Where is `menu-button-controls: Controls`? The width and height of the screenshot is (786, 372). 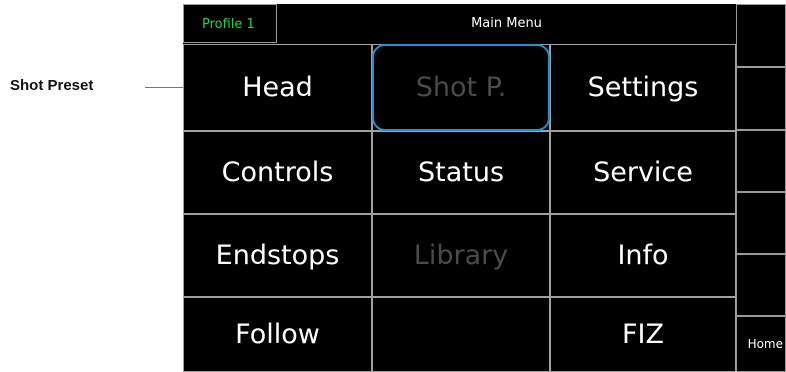
menu-button-controls: Controls is located at coordinates (277, 172).